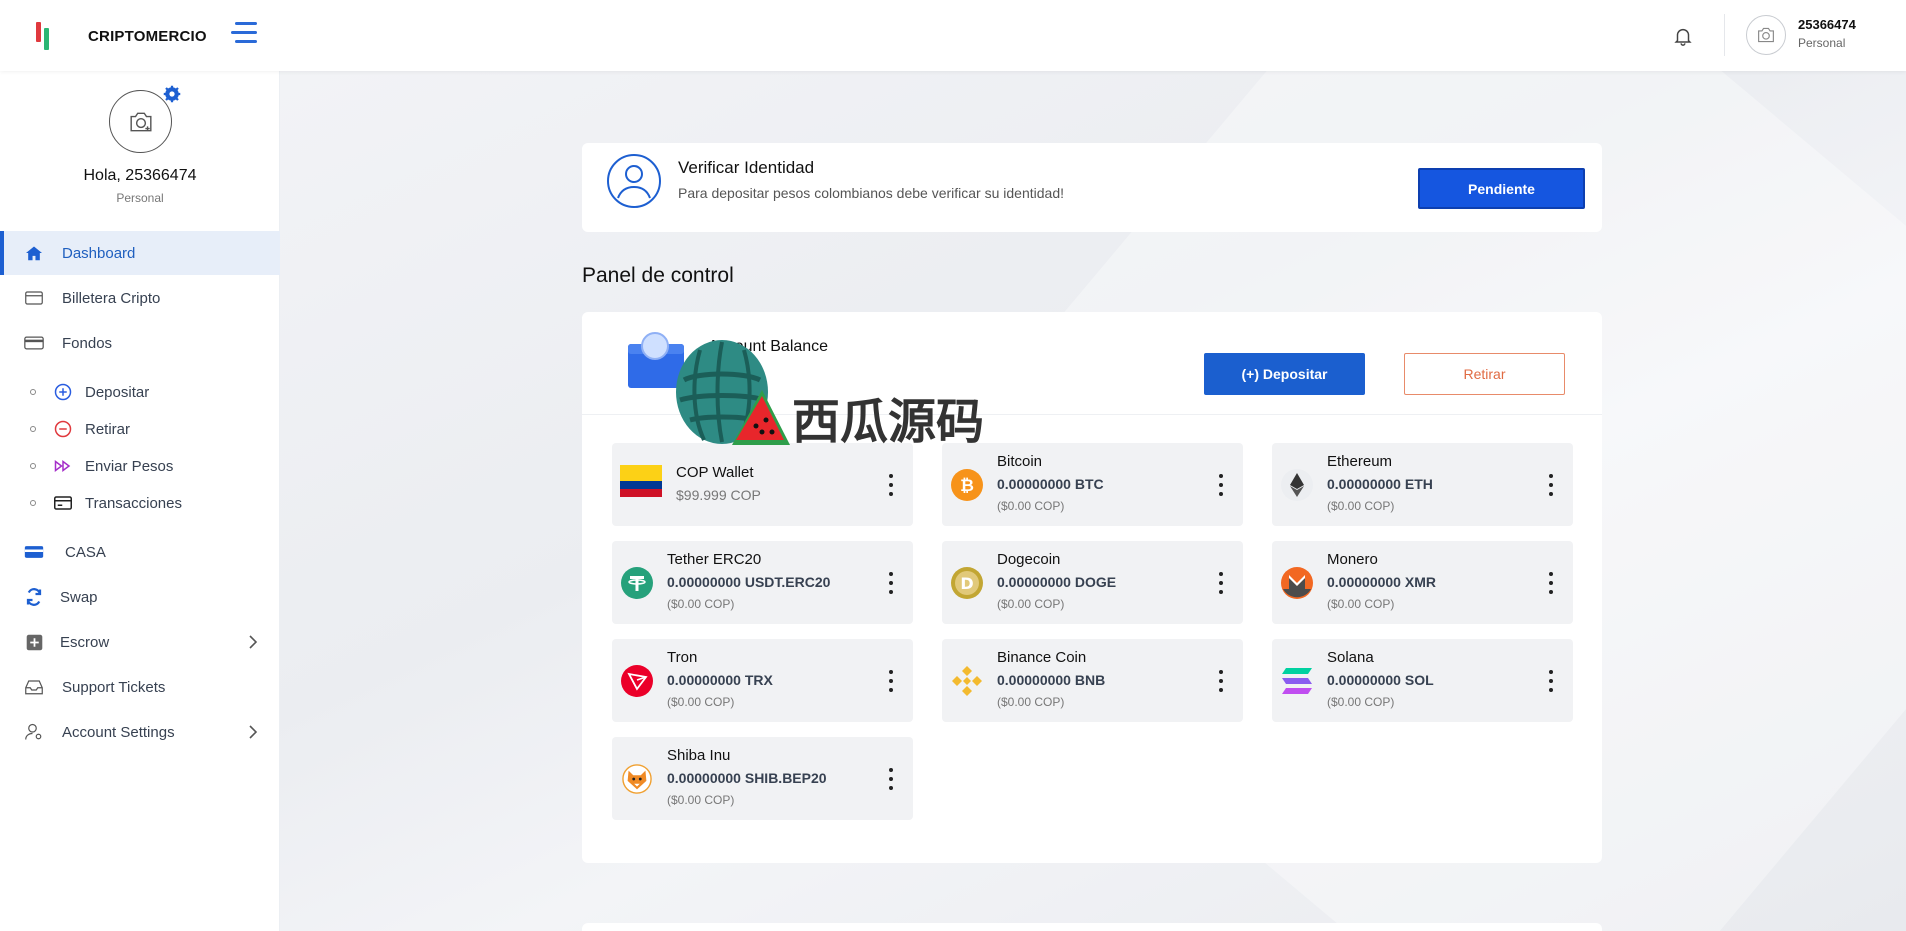 This screenshot has height=931, width=1906. I want to click on bottom-card, so click(1092, 927).